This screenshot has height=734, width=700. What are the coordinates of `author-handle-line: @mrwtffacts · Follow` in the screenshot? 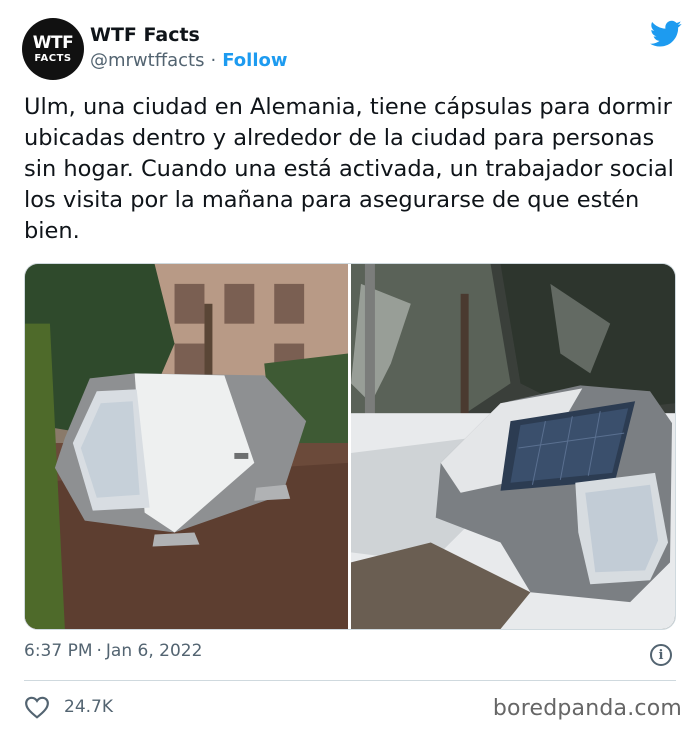 It's located at (189, 60).